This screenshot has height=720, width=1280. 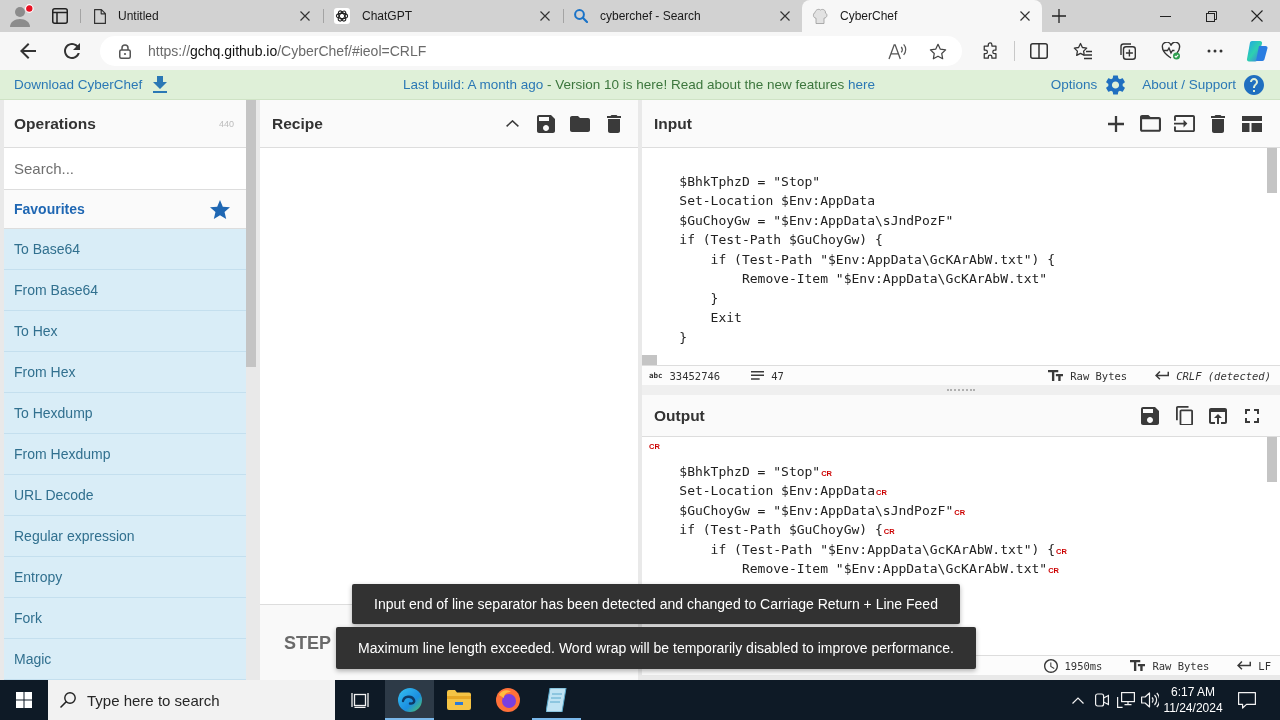 What do you see at coordinates (1083, 665) in the screenshot?
I see `bake-time: 1950ms` at bounding box center [1083, 665].